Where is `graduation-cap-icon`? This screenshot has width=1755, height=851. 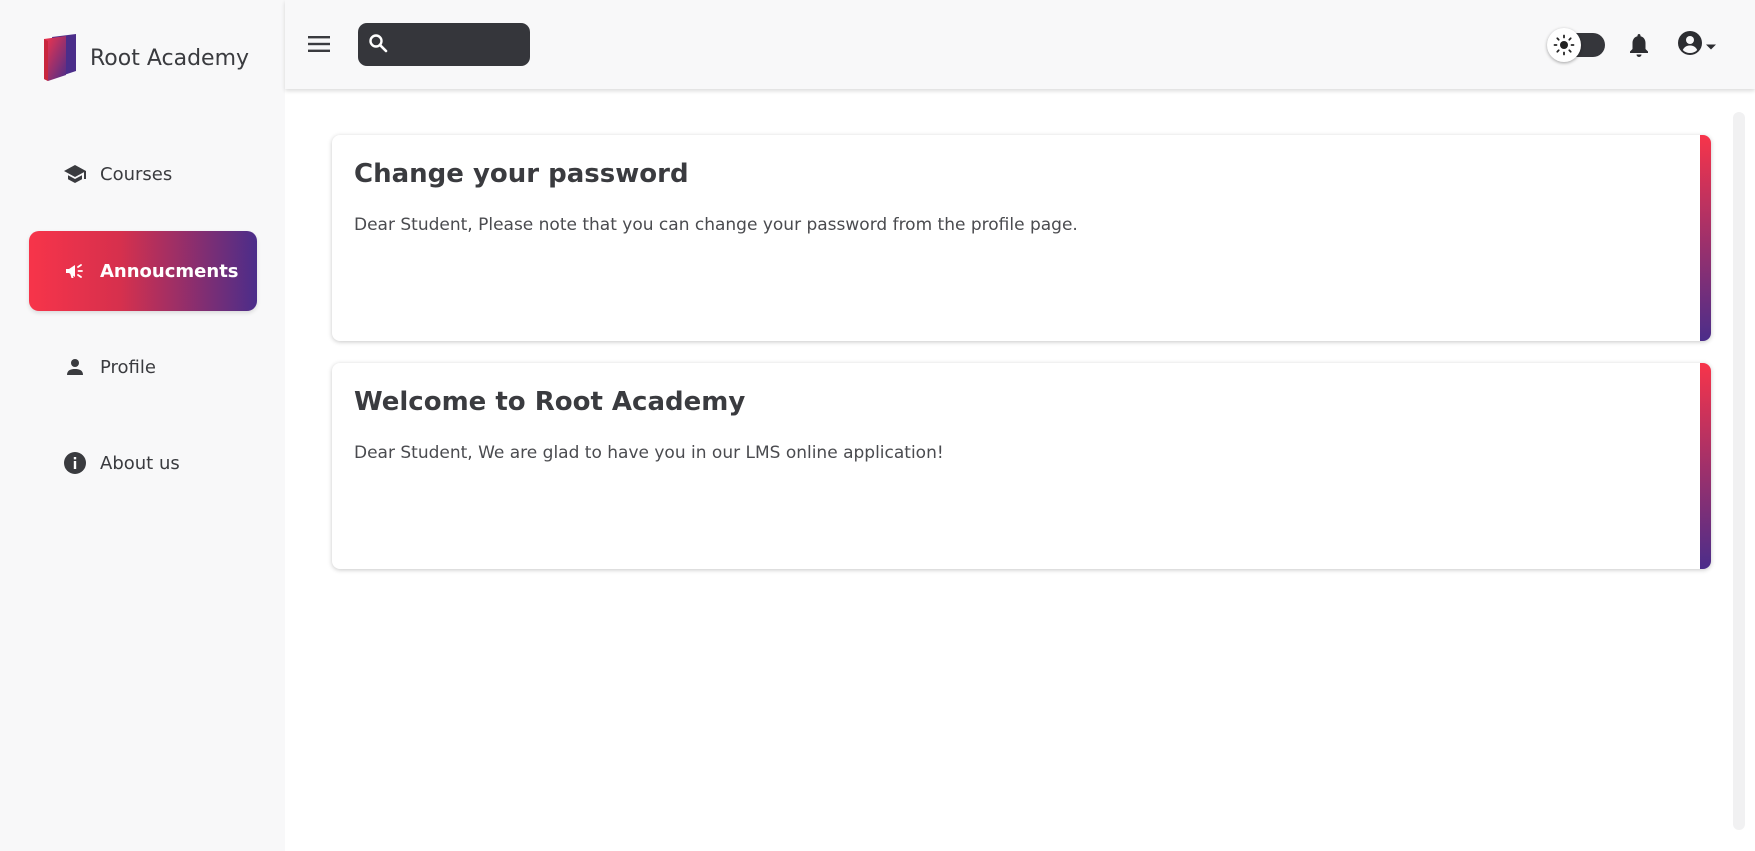
graduation-cap-icon is located at coordinates (75, 174).